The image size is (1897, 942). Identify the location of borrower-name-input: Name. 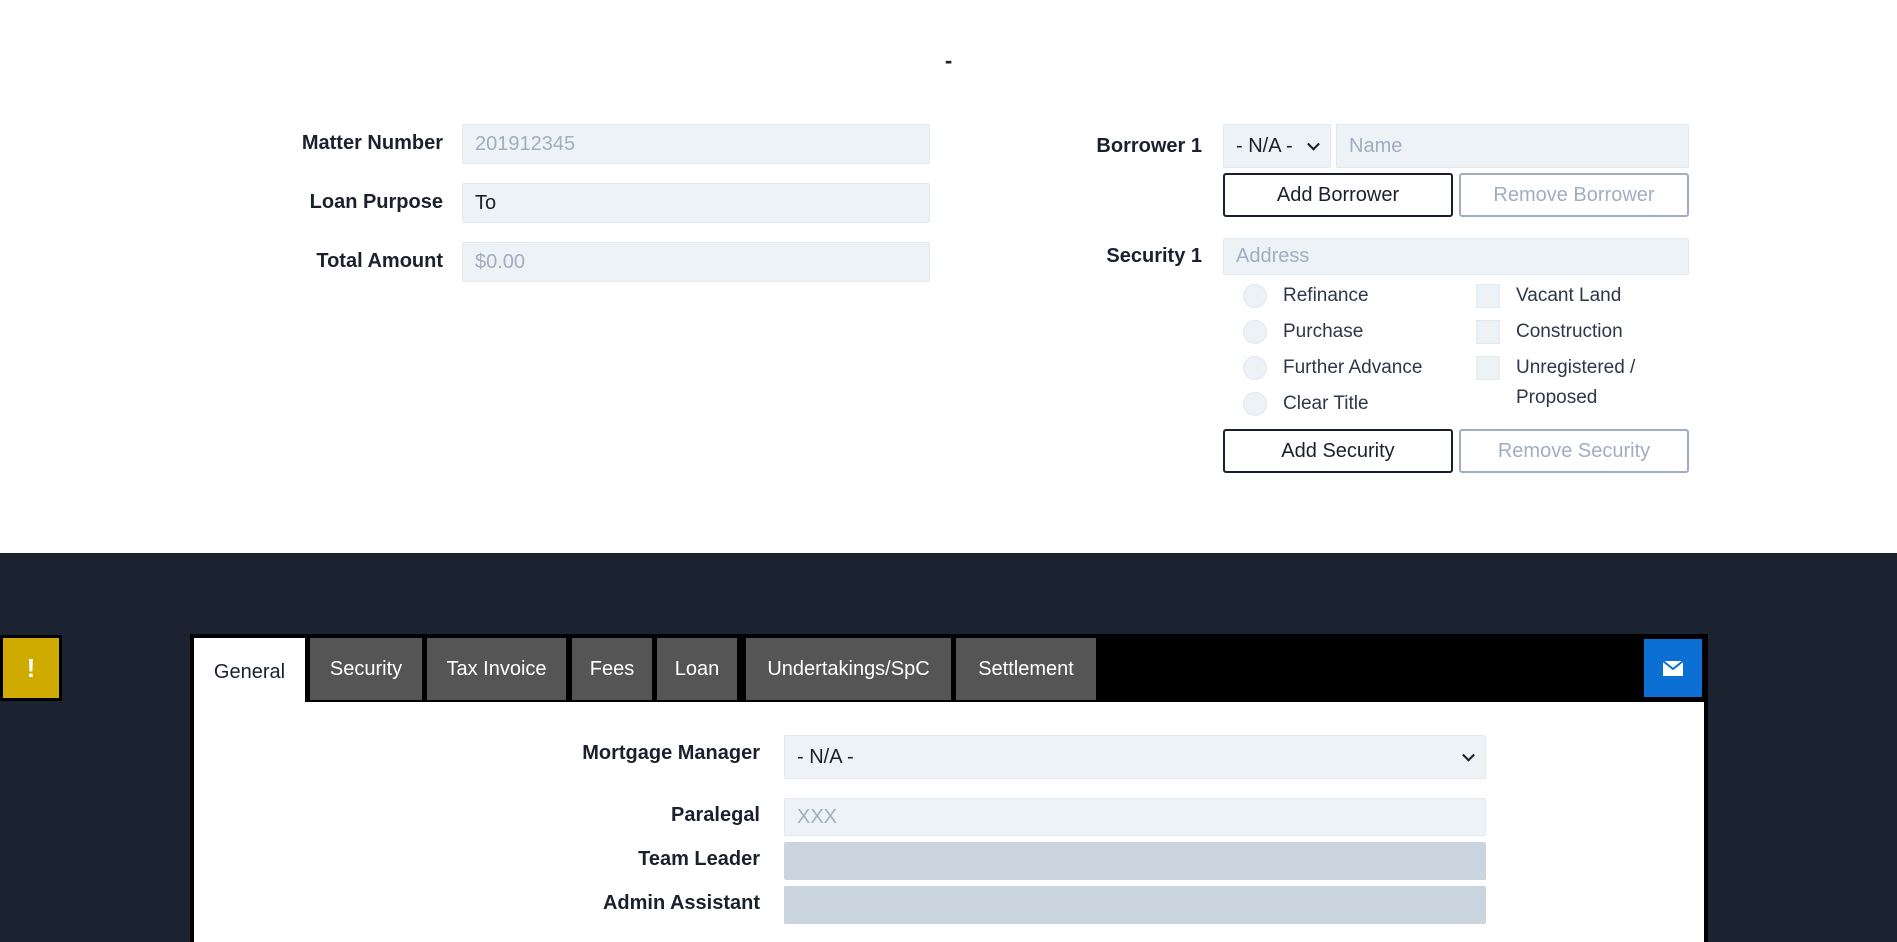
(1512, 146).